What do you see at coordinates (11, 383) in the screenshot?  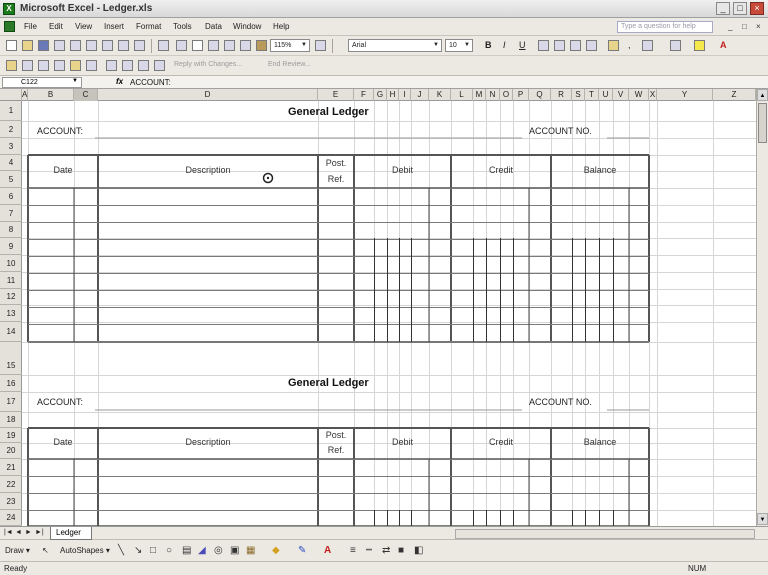 I see `row-header: 16` at bounding box center [11, 383].